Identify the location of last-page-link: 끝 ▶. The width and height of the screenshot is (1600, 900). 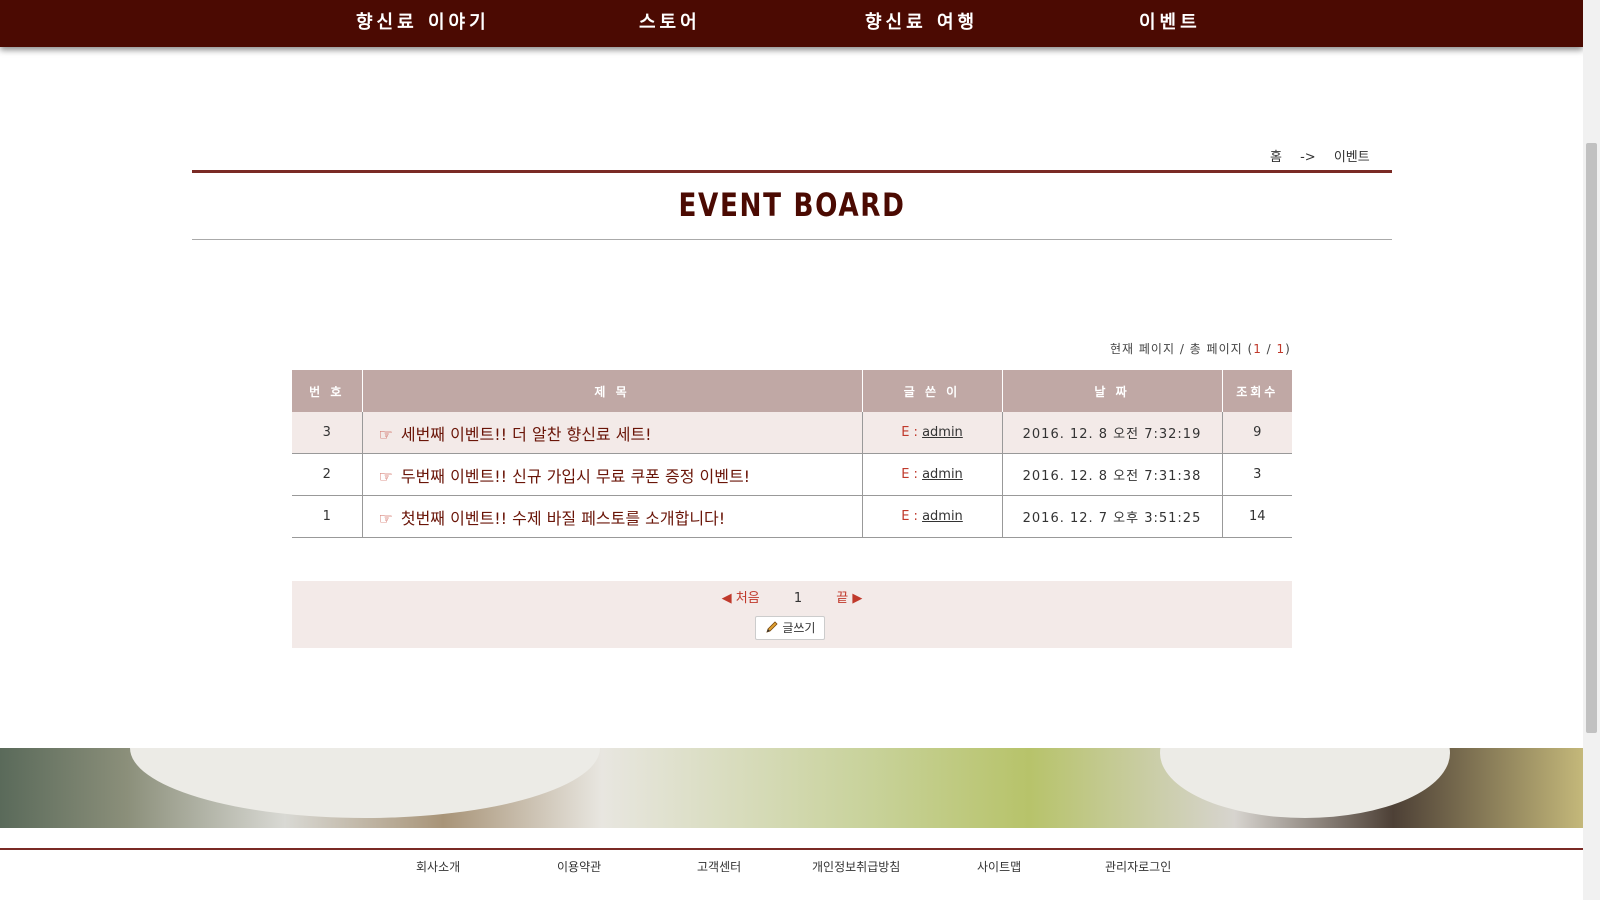
(849, 598).